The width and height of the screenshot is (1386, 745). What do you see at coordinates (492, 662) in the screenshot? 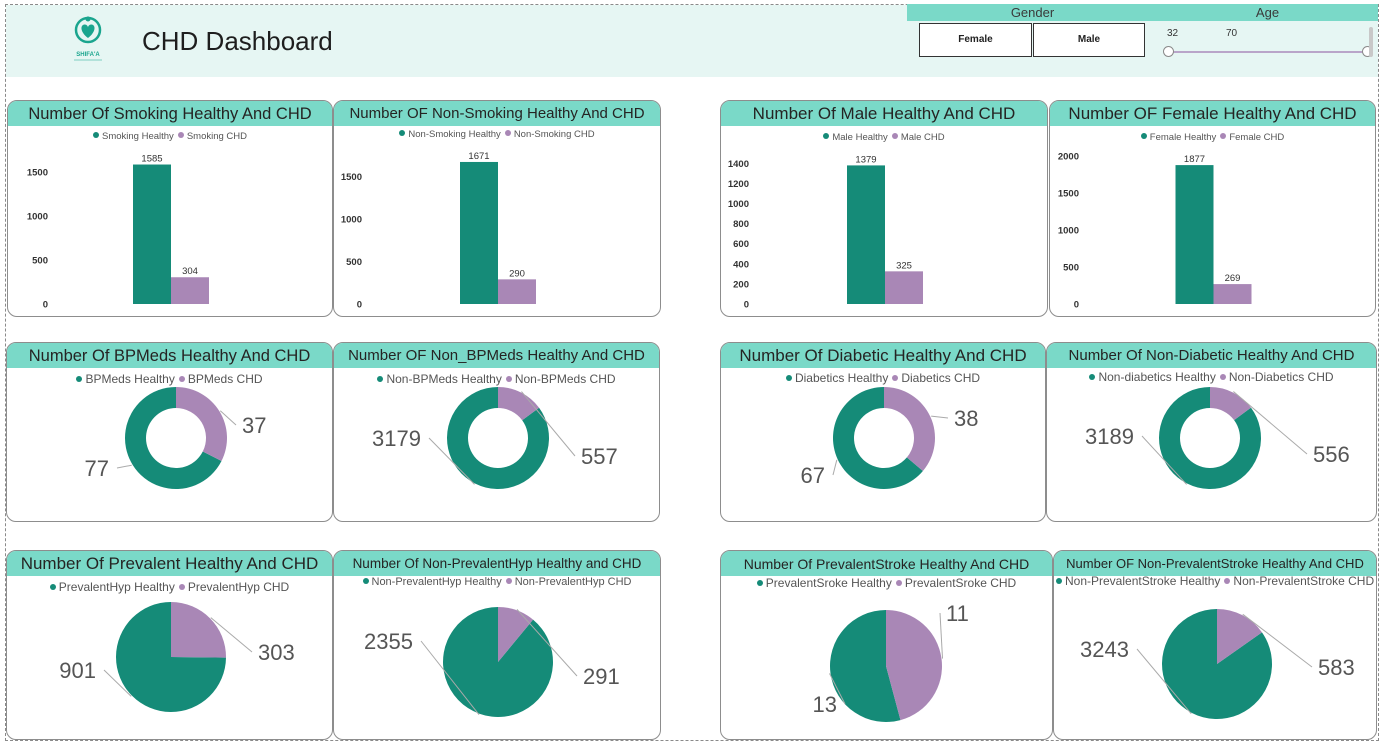
I see `chart-plot: 2355 291` at bounding box center [492, 662].